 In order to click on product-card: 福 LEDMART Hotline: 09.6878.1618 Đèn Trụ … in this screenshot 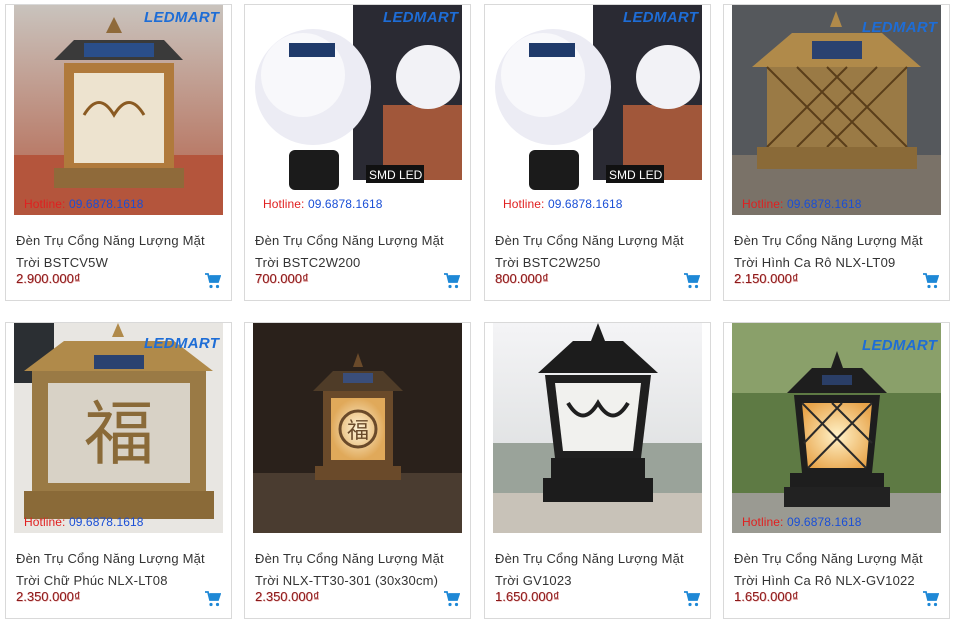, I will do `click(118, 470)`.